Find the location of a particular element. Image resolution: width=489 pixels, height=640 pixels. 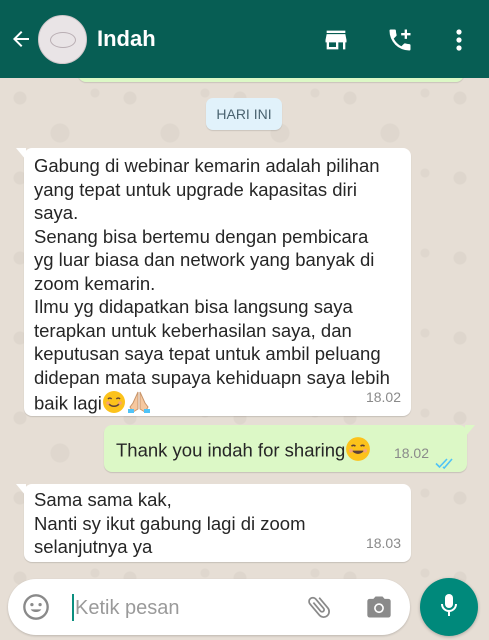

emoji-icon is located at coordinates (36, 607).